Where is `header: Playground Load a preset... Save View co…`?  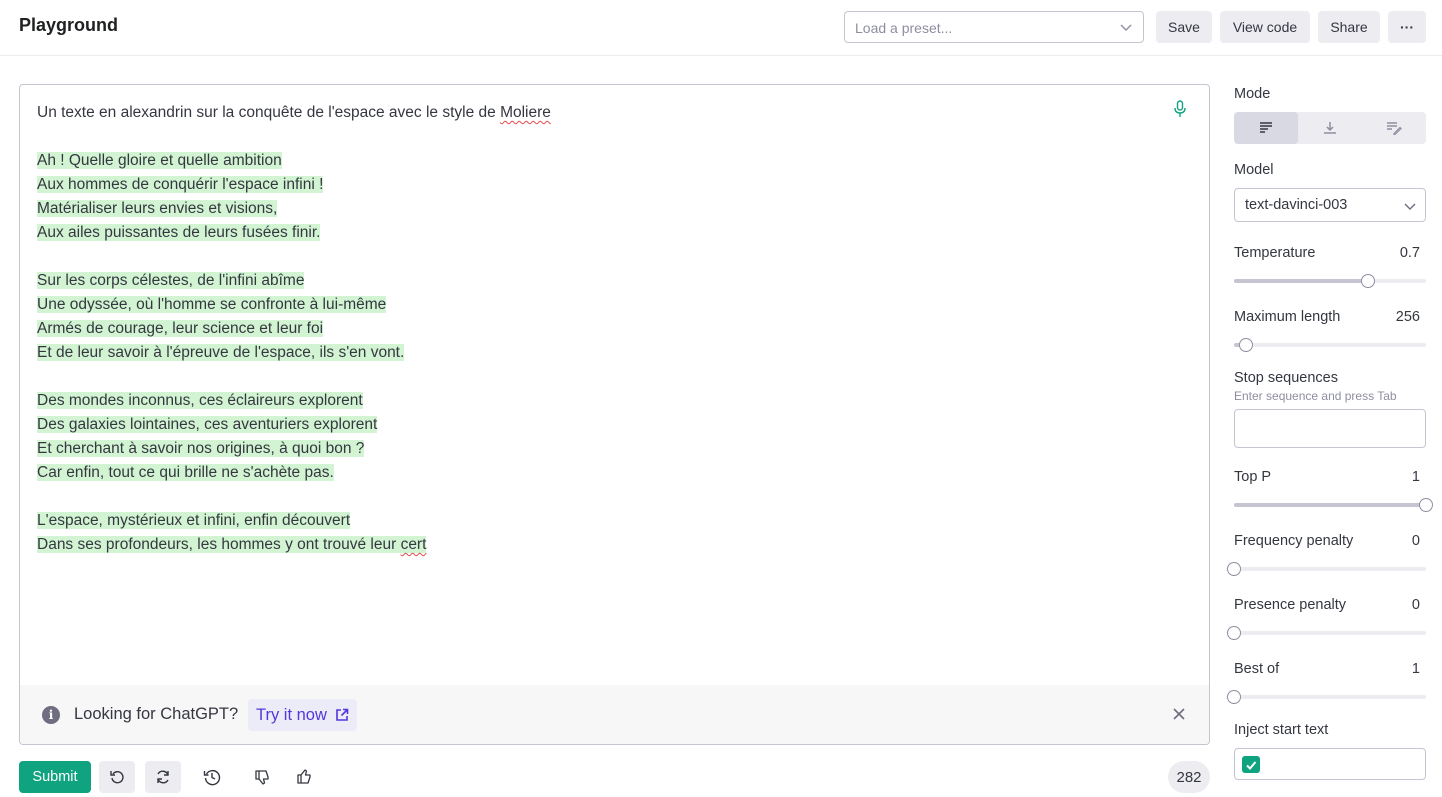 header: Playground Load a preset... Save View co… is located at coordinates (721, 28).